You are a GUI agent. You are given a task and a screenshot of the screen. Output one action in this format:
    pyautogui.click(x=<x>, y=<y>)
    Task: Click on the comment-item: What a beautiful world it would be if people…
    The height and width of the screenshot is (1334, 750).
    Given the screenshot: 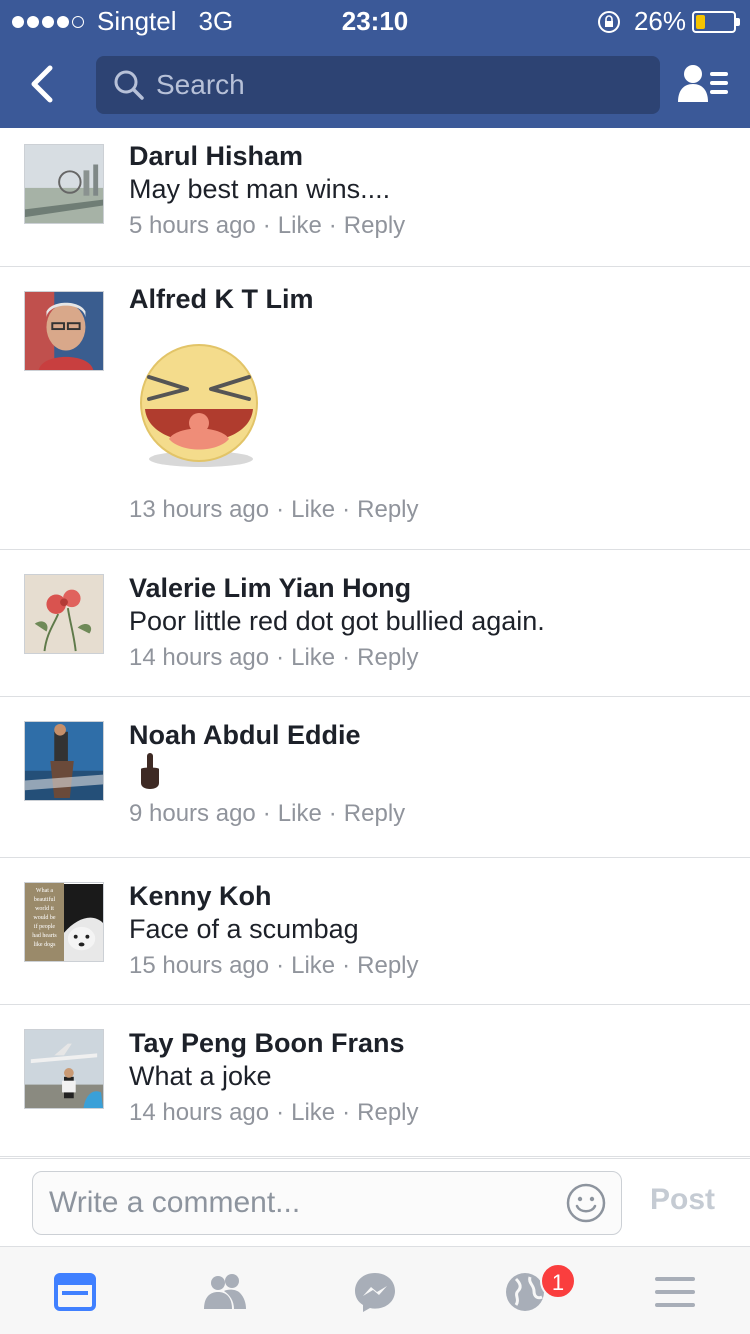 What is the action you would take?
    pyautogui.click(x=375, y=931)
    